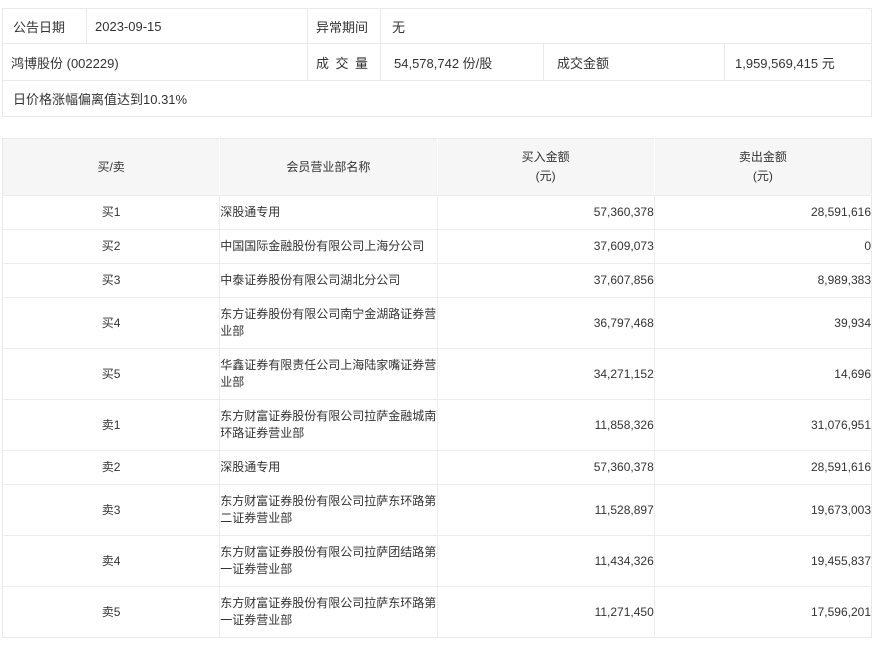 This screenshot has height=646, width=879. I want to click on buy-amount-cell: 11,434,326, so click(545, 561).